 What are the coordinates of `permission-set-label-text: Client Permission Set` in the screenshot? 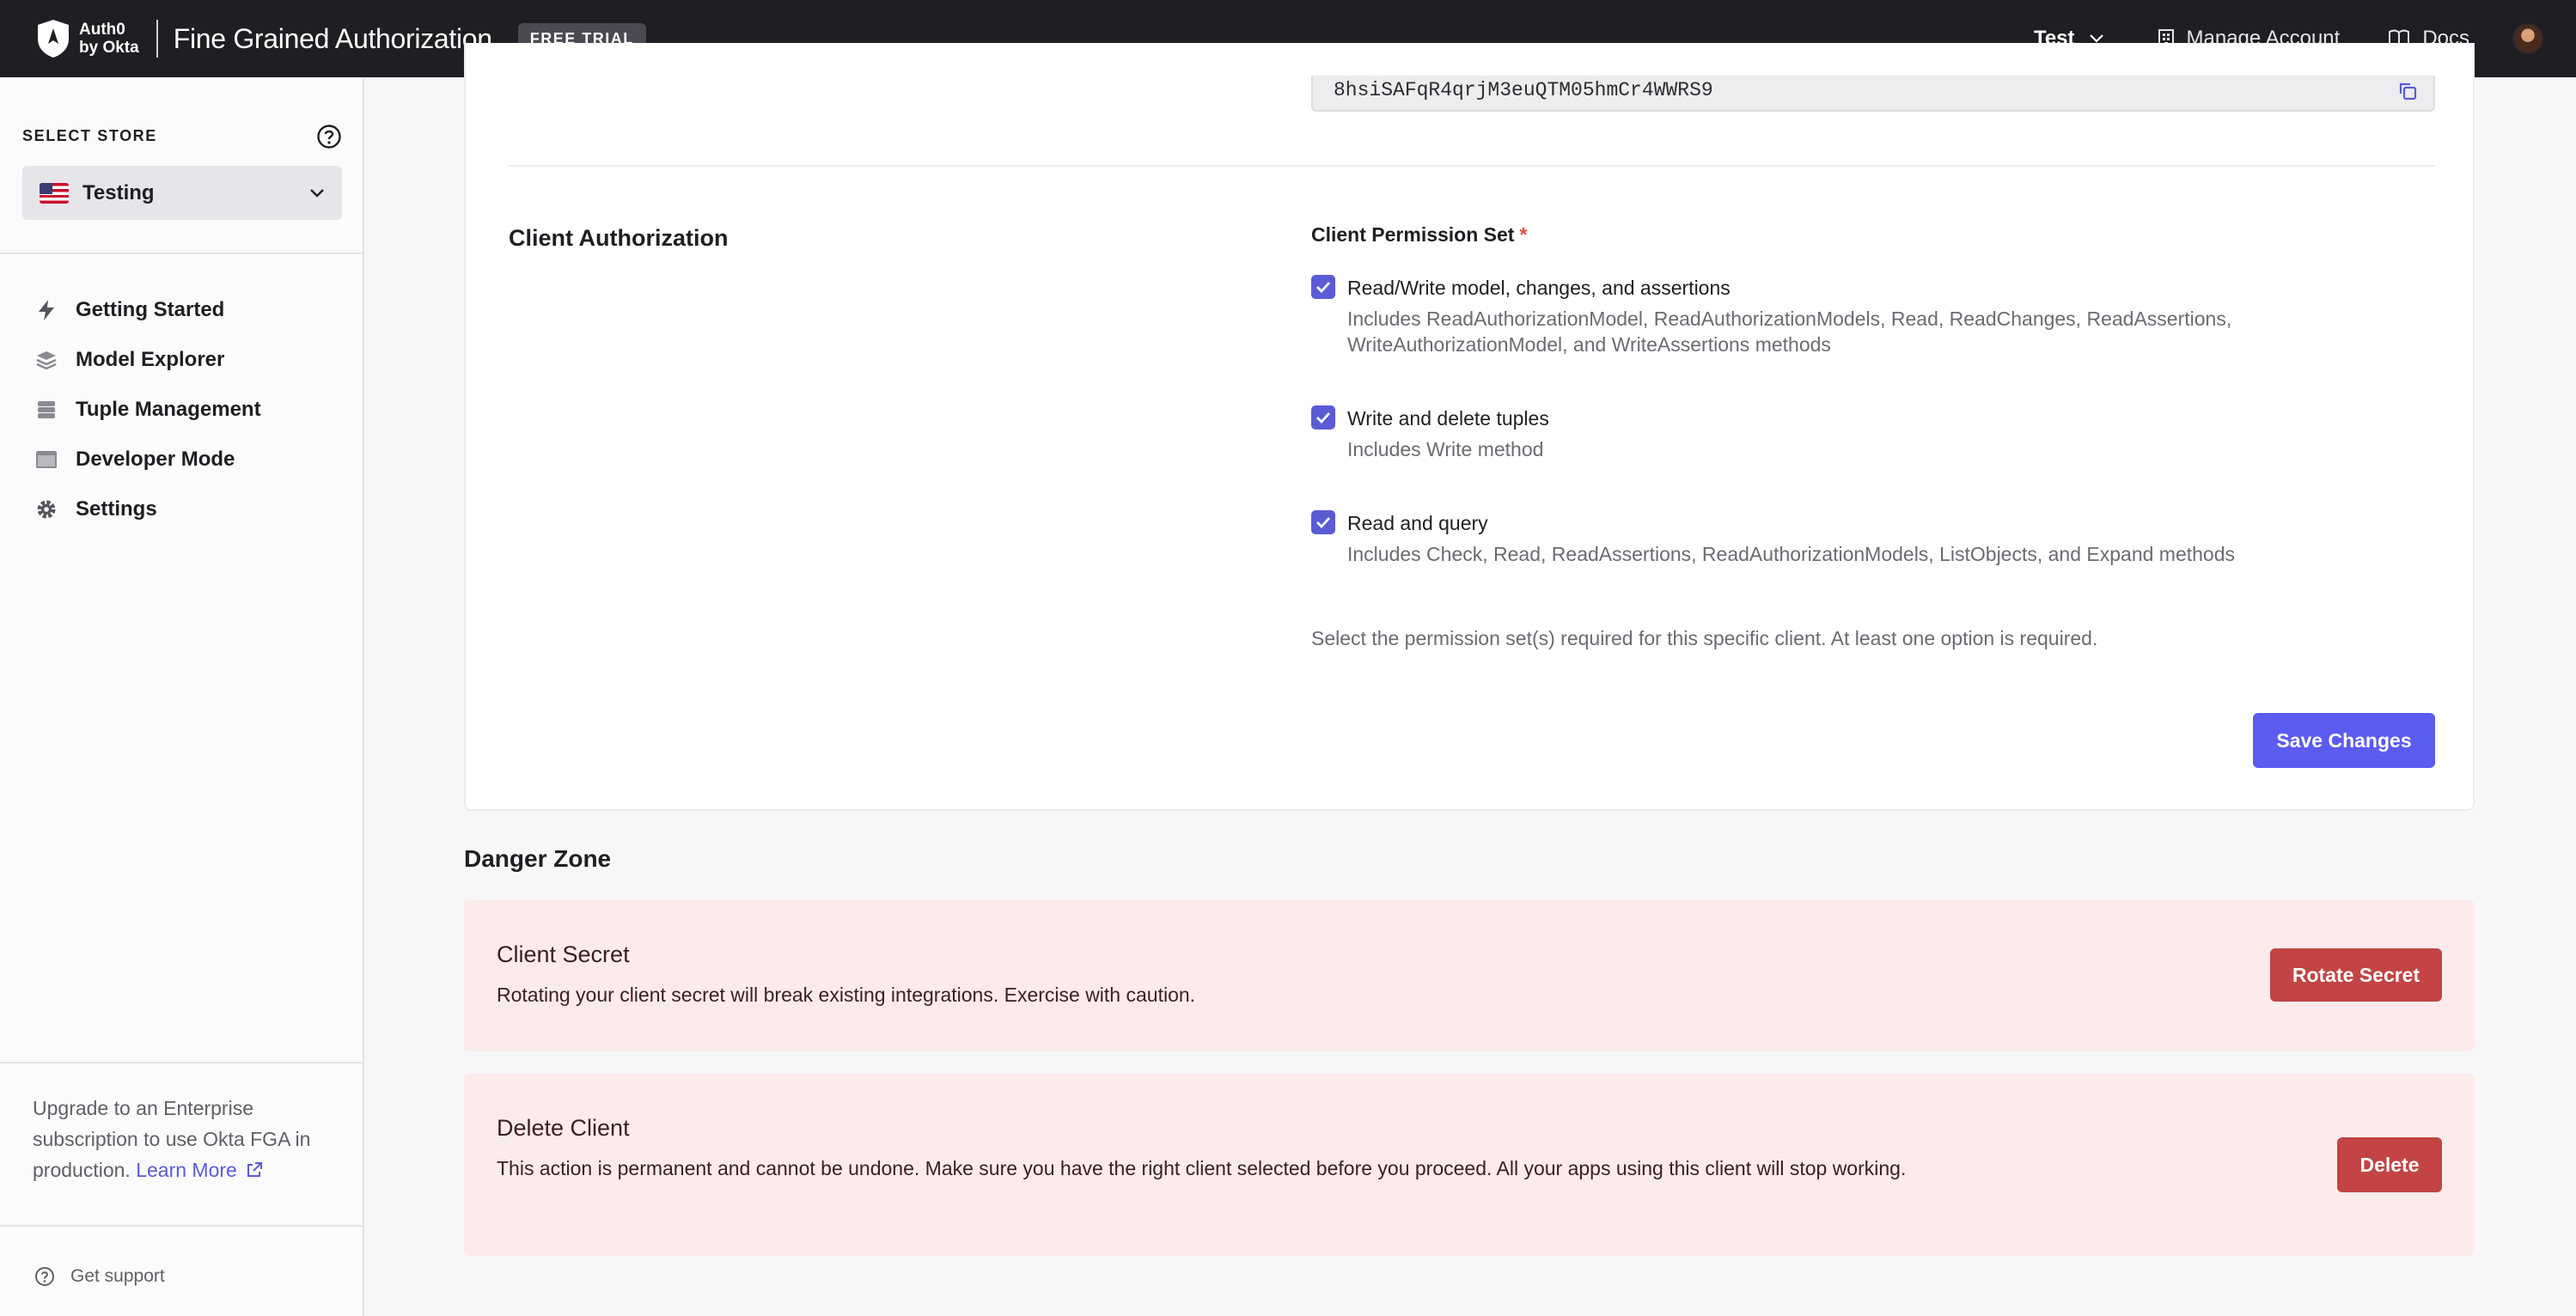 It's located at (1413, 234).